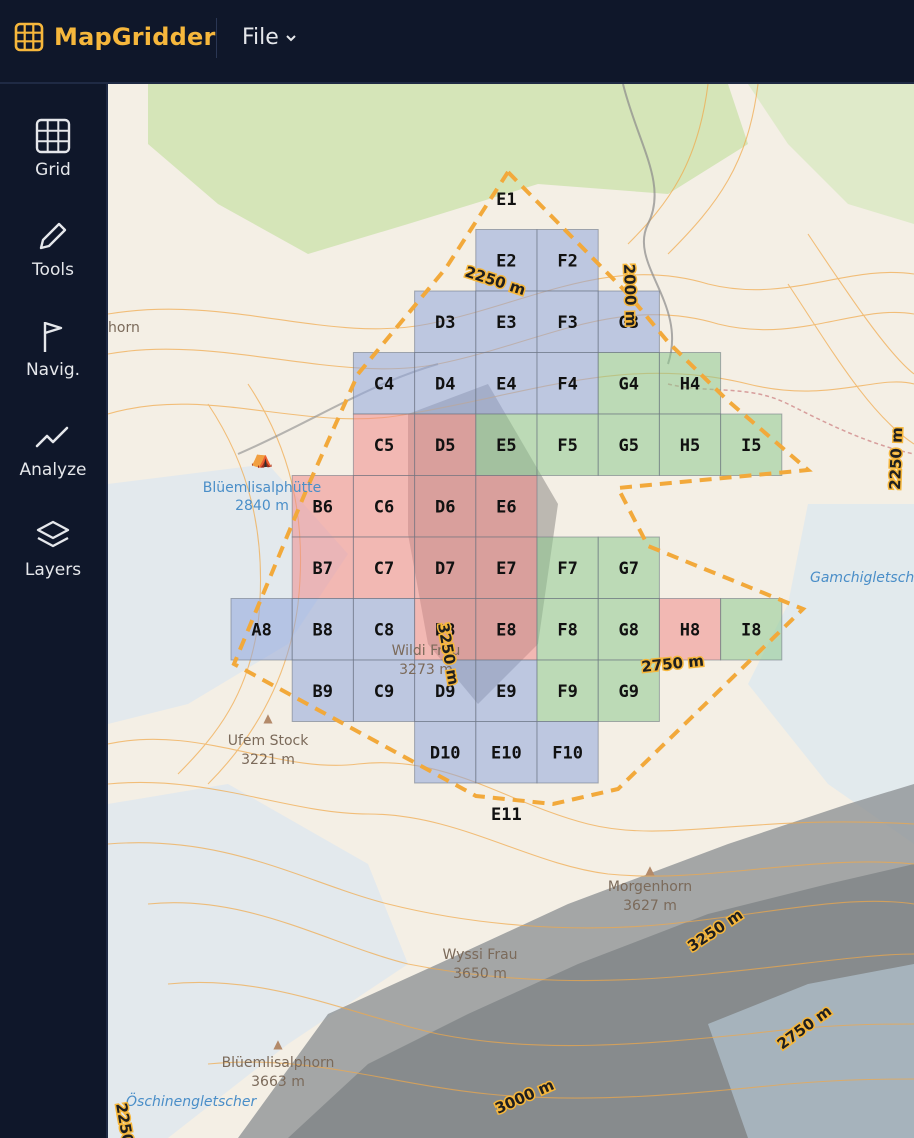 The width and height of the screenshot is (914, 1138). What do you see at coordinates (262, 458) in the screenshot?
I see `hut-icon: ⛺` at bounding box center [262, 458].